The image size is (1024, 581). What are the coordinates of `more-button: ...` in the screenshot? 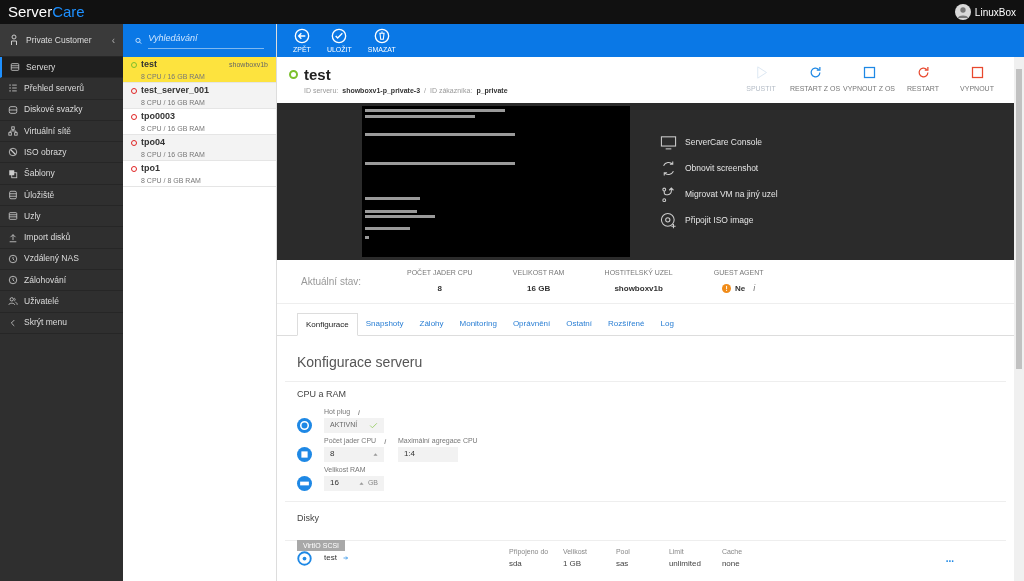 It's located at (949, 558).